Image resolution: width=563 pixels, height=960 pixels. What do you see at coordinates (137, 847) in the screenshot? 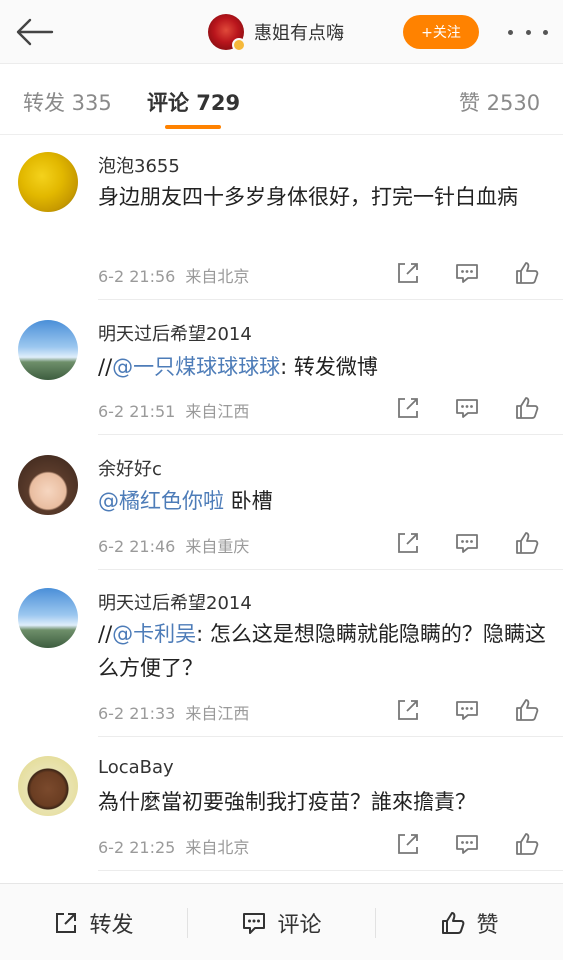
I see `comment-time: 6-2 21:25` at bounding box center [137, 847].